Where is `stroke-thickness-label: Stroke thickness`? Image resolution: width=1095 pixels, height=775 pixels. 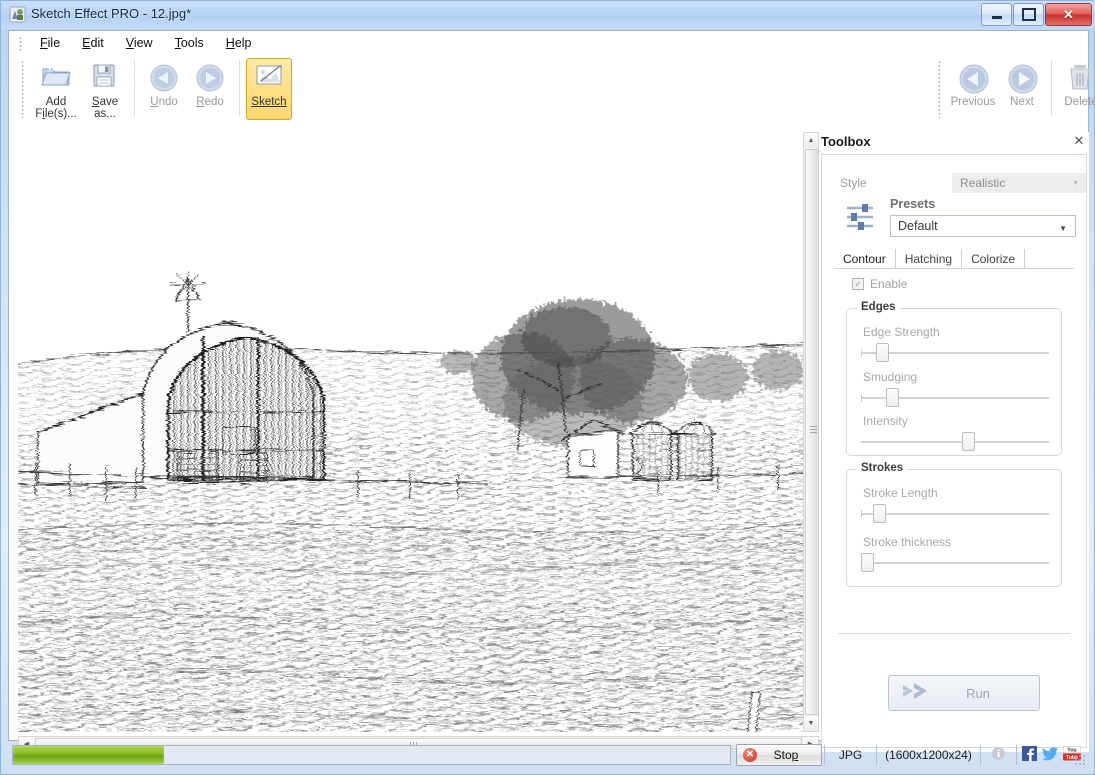 stroke-thickness-label: Stroke thickness is located at coordinates (907, 542).